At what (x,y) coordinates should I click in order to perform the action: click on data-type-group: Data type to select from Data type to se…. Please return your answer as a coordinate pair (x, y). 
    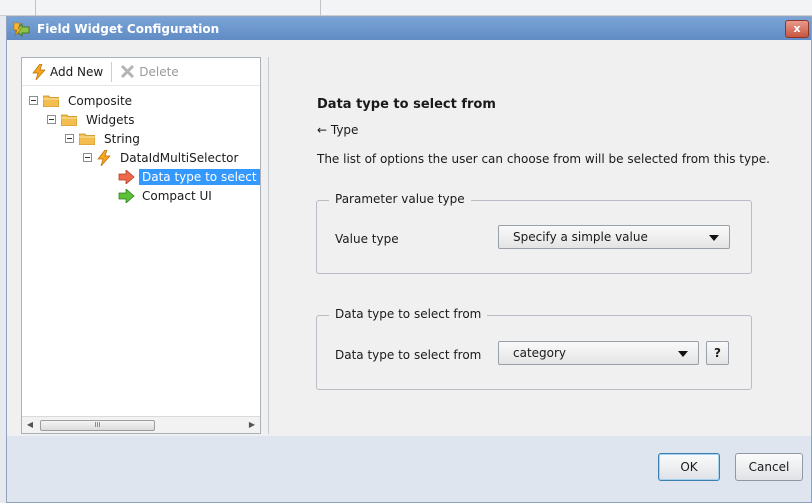
    Looking at the image, I should click on (534, 348).